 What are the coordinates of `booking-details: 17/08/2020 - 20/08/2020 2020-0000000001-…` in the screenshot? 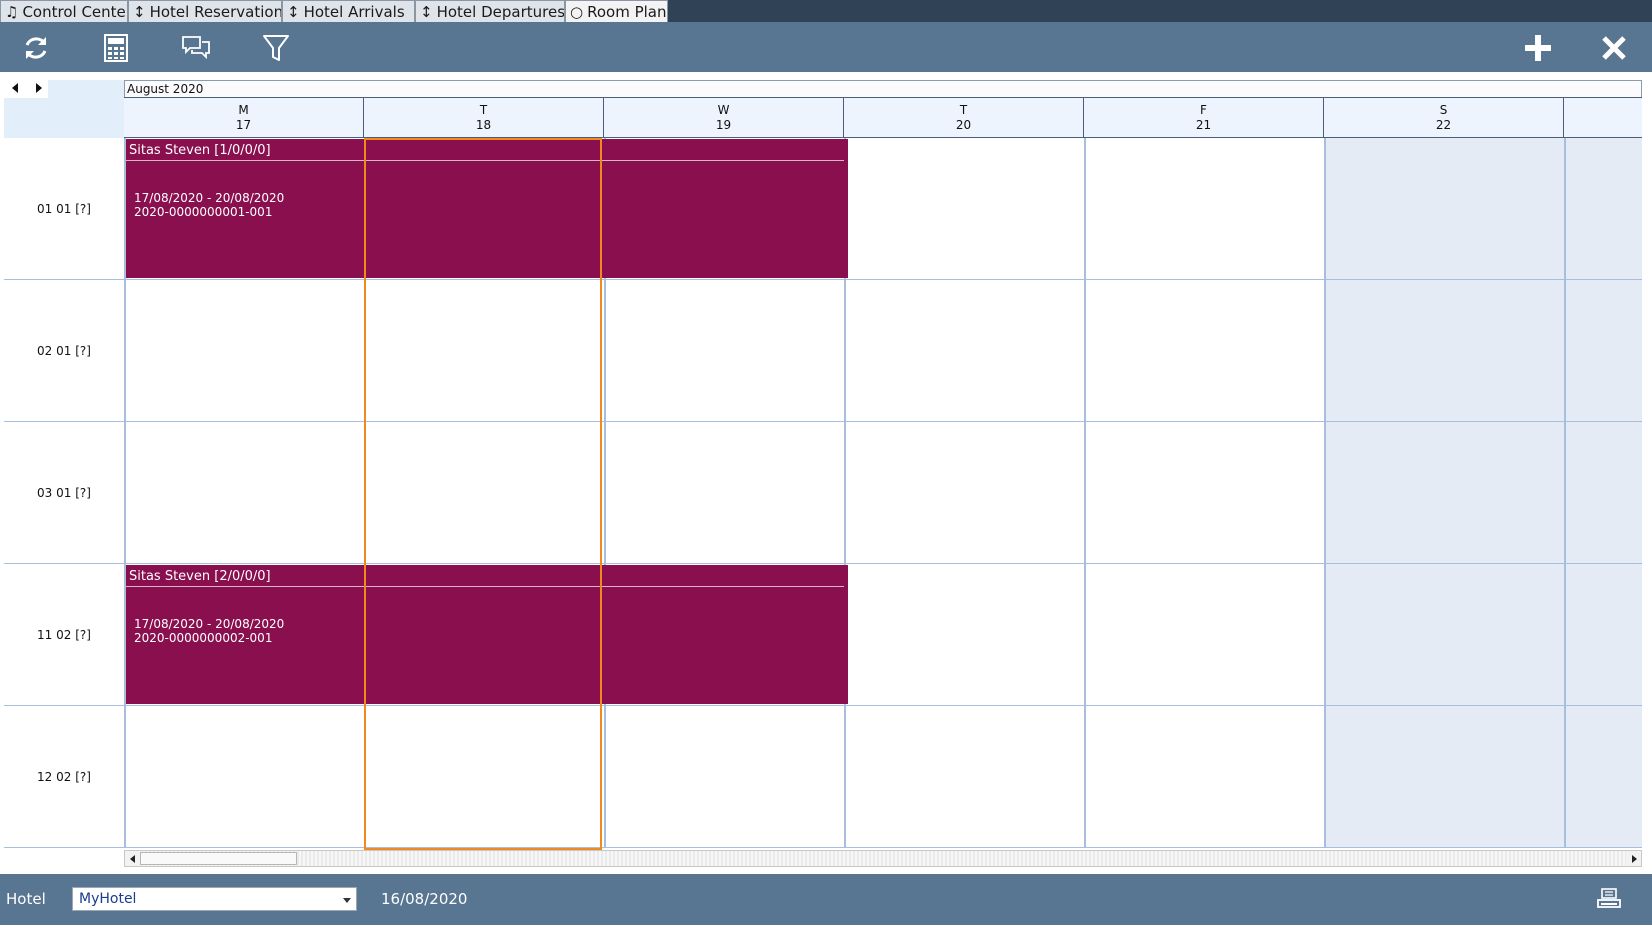 It's located at (487, 190).